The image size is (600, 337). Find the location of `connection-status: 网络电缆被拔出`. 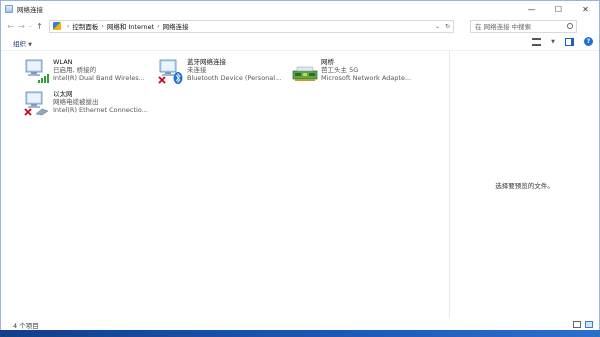

connection-status: 网络电缆被拔出 is located at coordinates (76, 102).